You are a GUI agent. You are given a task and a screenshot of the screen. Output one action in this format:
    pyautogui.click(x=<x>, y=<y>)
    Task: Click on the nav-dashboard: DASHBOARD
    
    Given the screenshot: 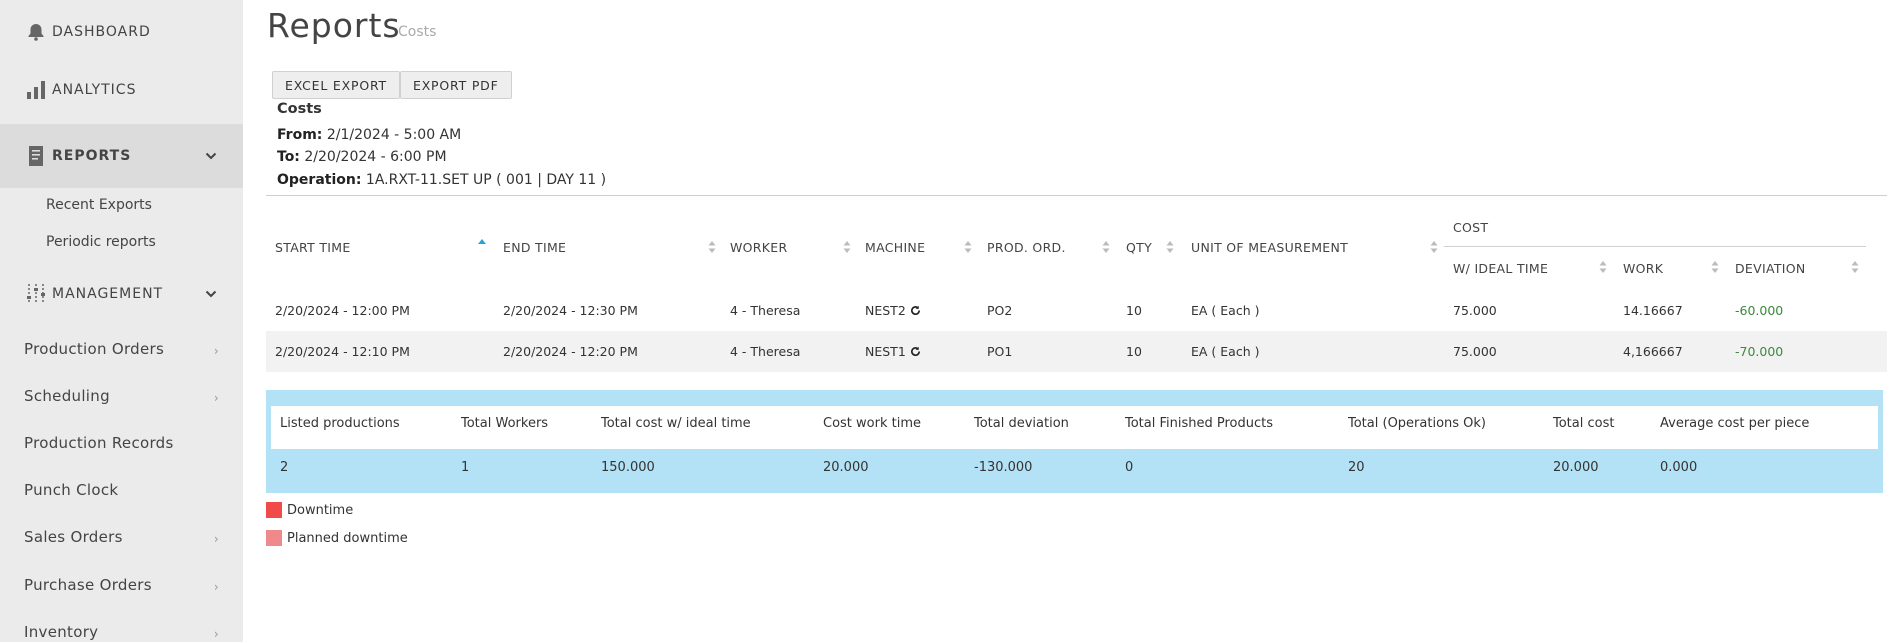 What is the action you would take?
    pyautogui.click(x=121, y=32)
    